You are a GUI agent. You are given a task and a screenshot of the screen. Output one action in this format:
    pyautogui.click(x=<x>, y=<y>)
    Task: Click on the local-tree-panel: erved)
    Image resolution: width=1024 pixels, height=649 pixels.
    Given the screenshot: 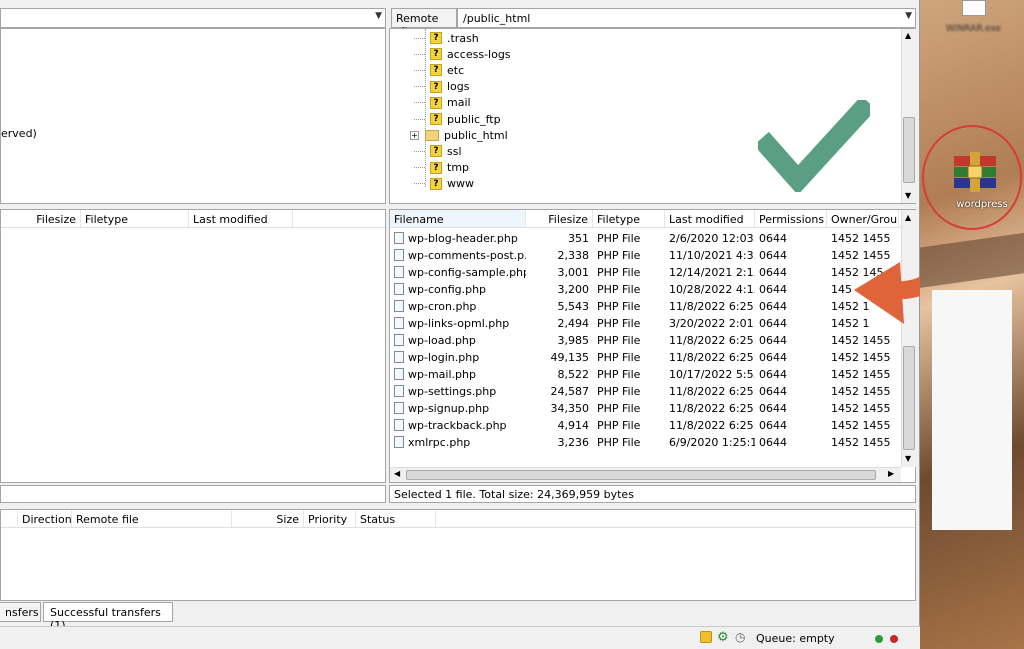 What is the action you would take?
    pyautogui.click(x=193, y=116)
    